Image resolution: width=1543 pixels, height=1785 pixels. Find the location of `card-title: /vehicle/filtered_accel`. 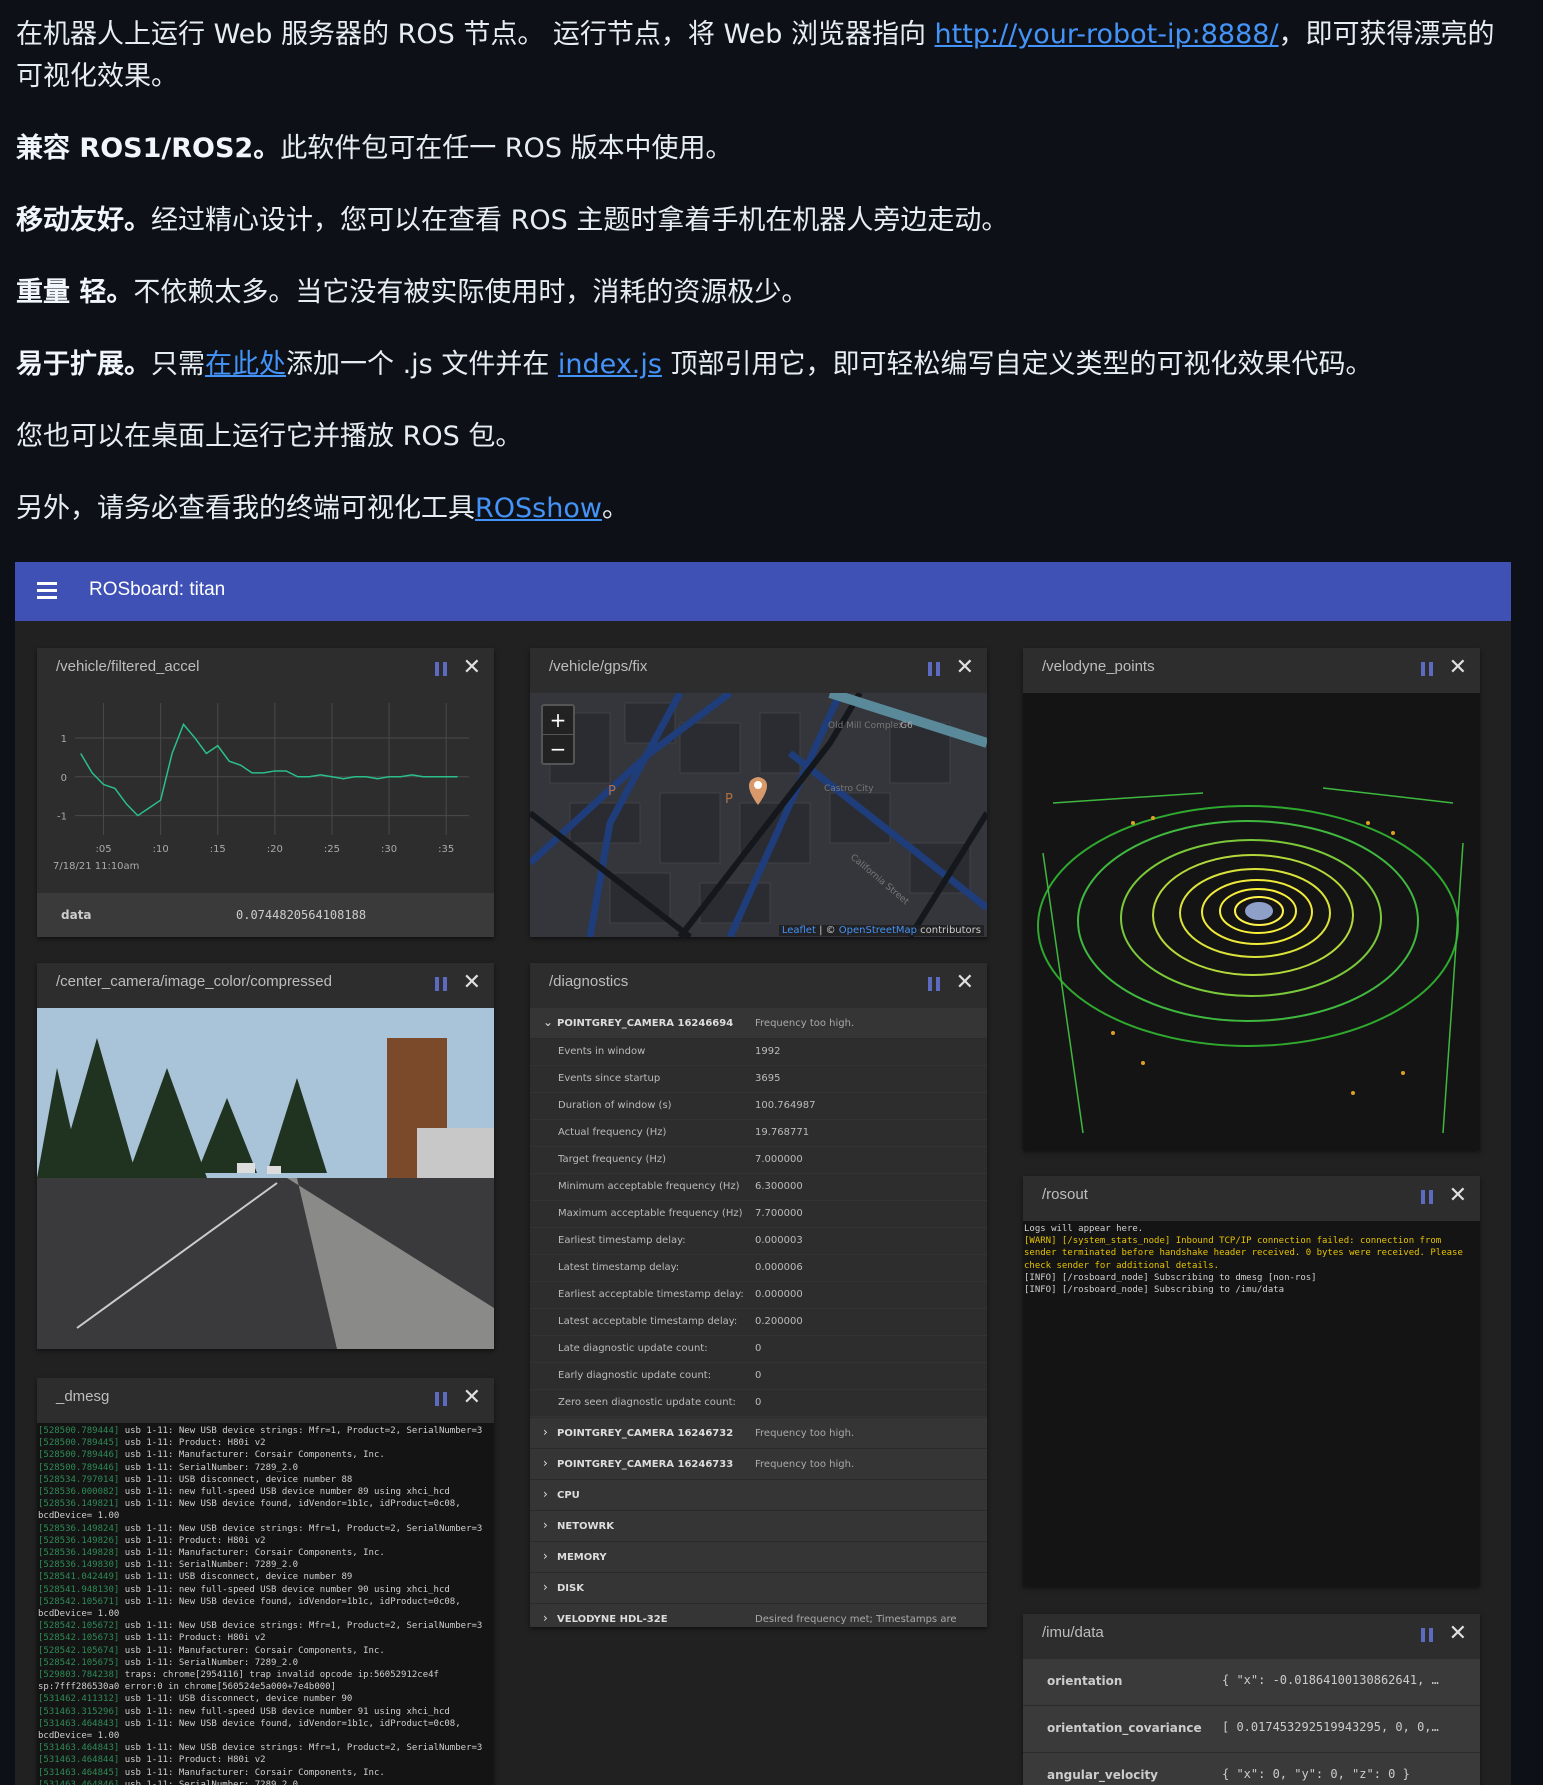

card-title: /vehicle/filtered_accel is located at coordinates (128, 666).